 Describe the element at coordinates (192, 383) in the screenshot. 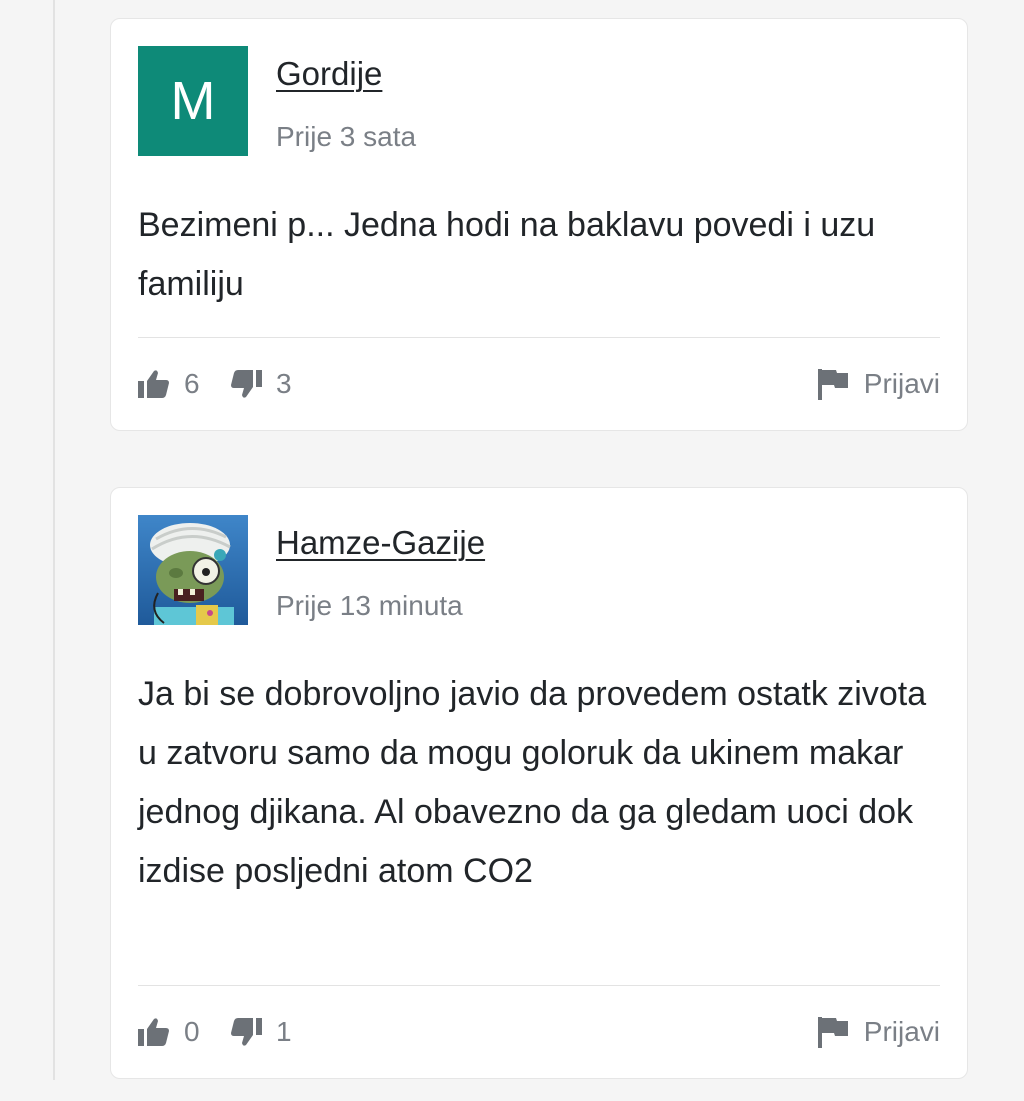

I see `like-count: 6` at that location.